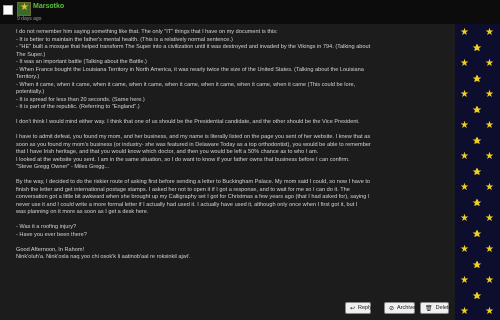 The image size is (500, 320). What do you see at coordinates (443, 308) in the screenshot?
I see `delete-label: Delete` at bounding box center [443, 308].